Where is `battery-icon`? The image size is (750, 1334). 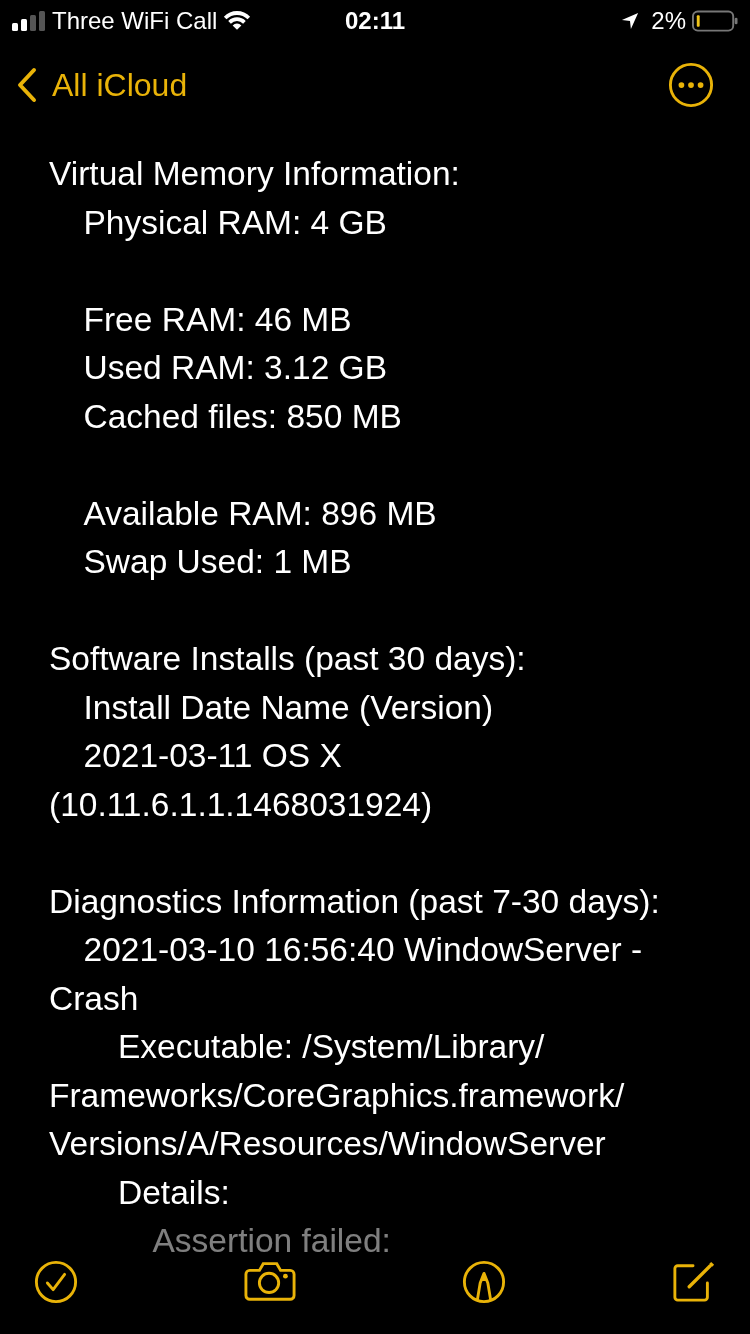
battery-icon is located at coordinates (715, 21).